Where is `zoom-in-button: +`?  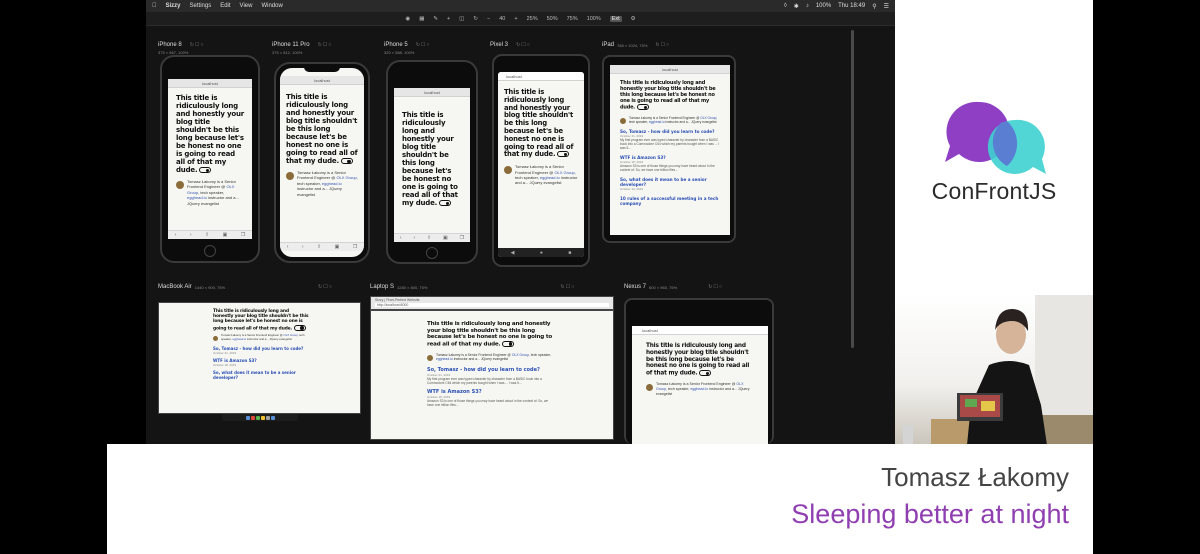 zoom-in-button: + is located at coordinates (515, 19).